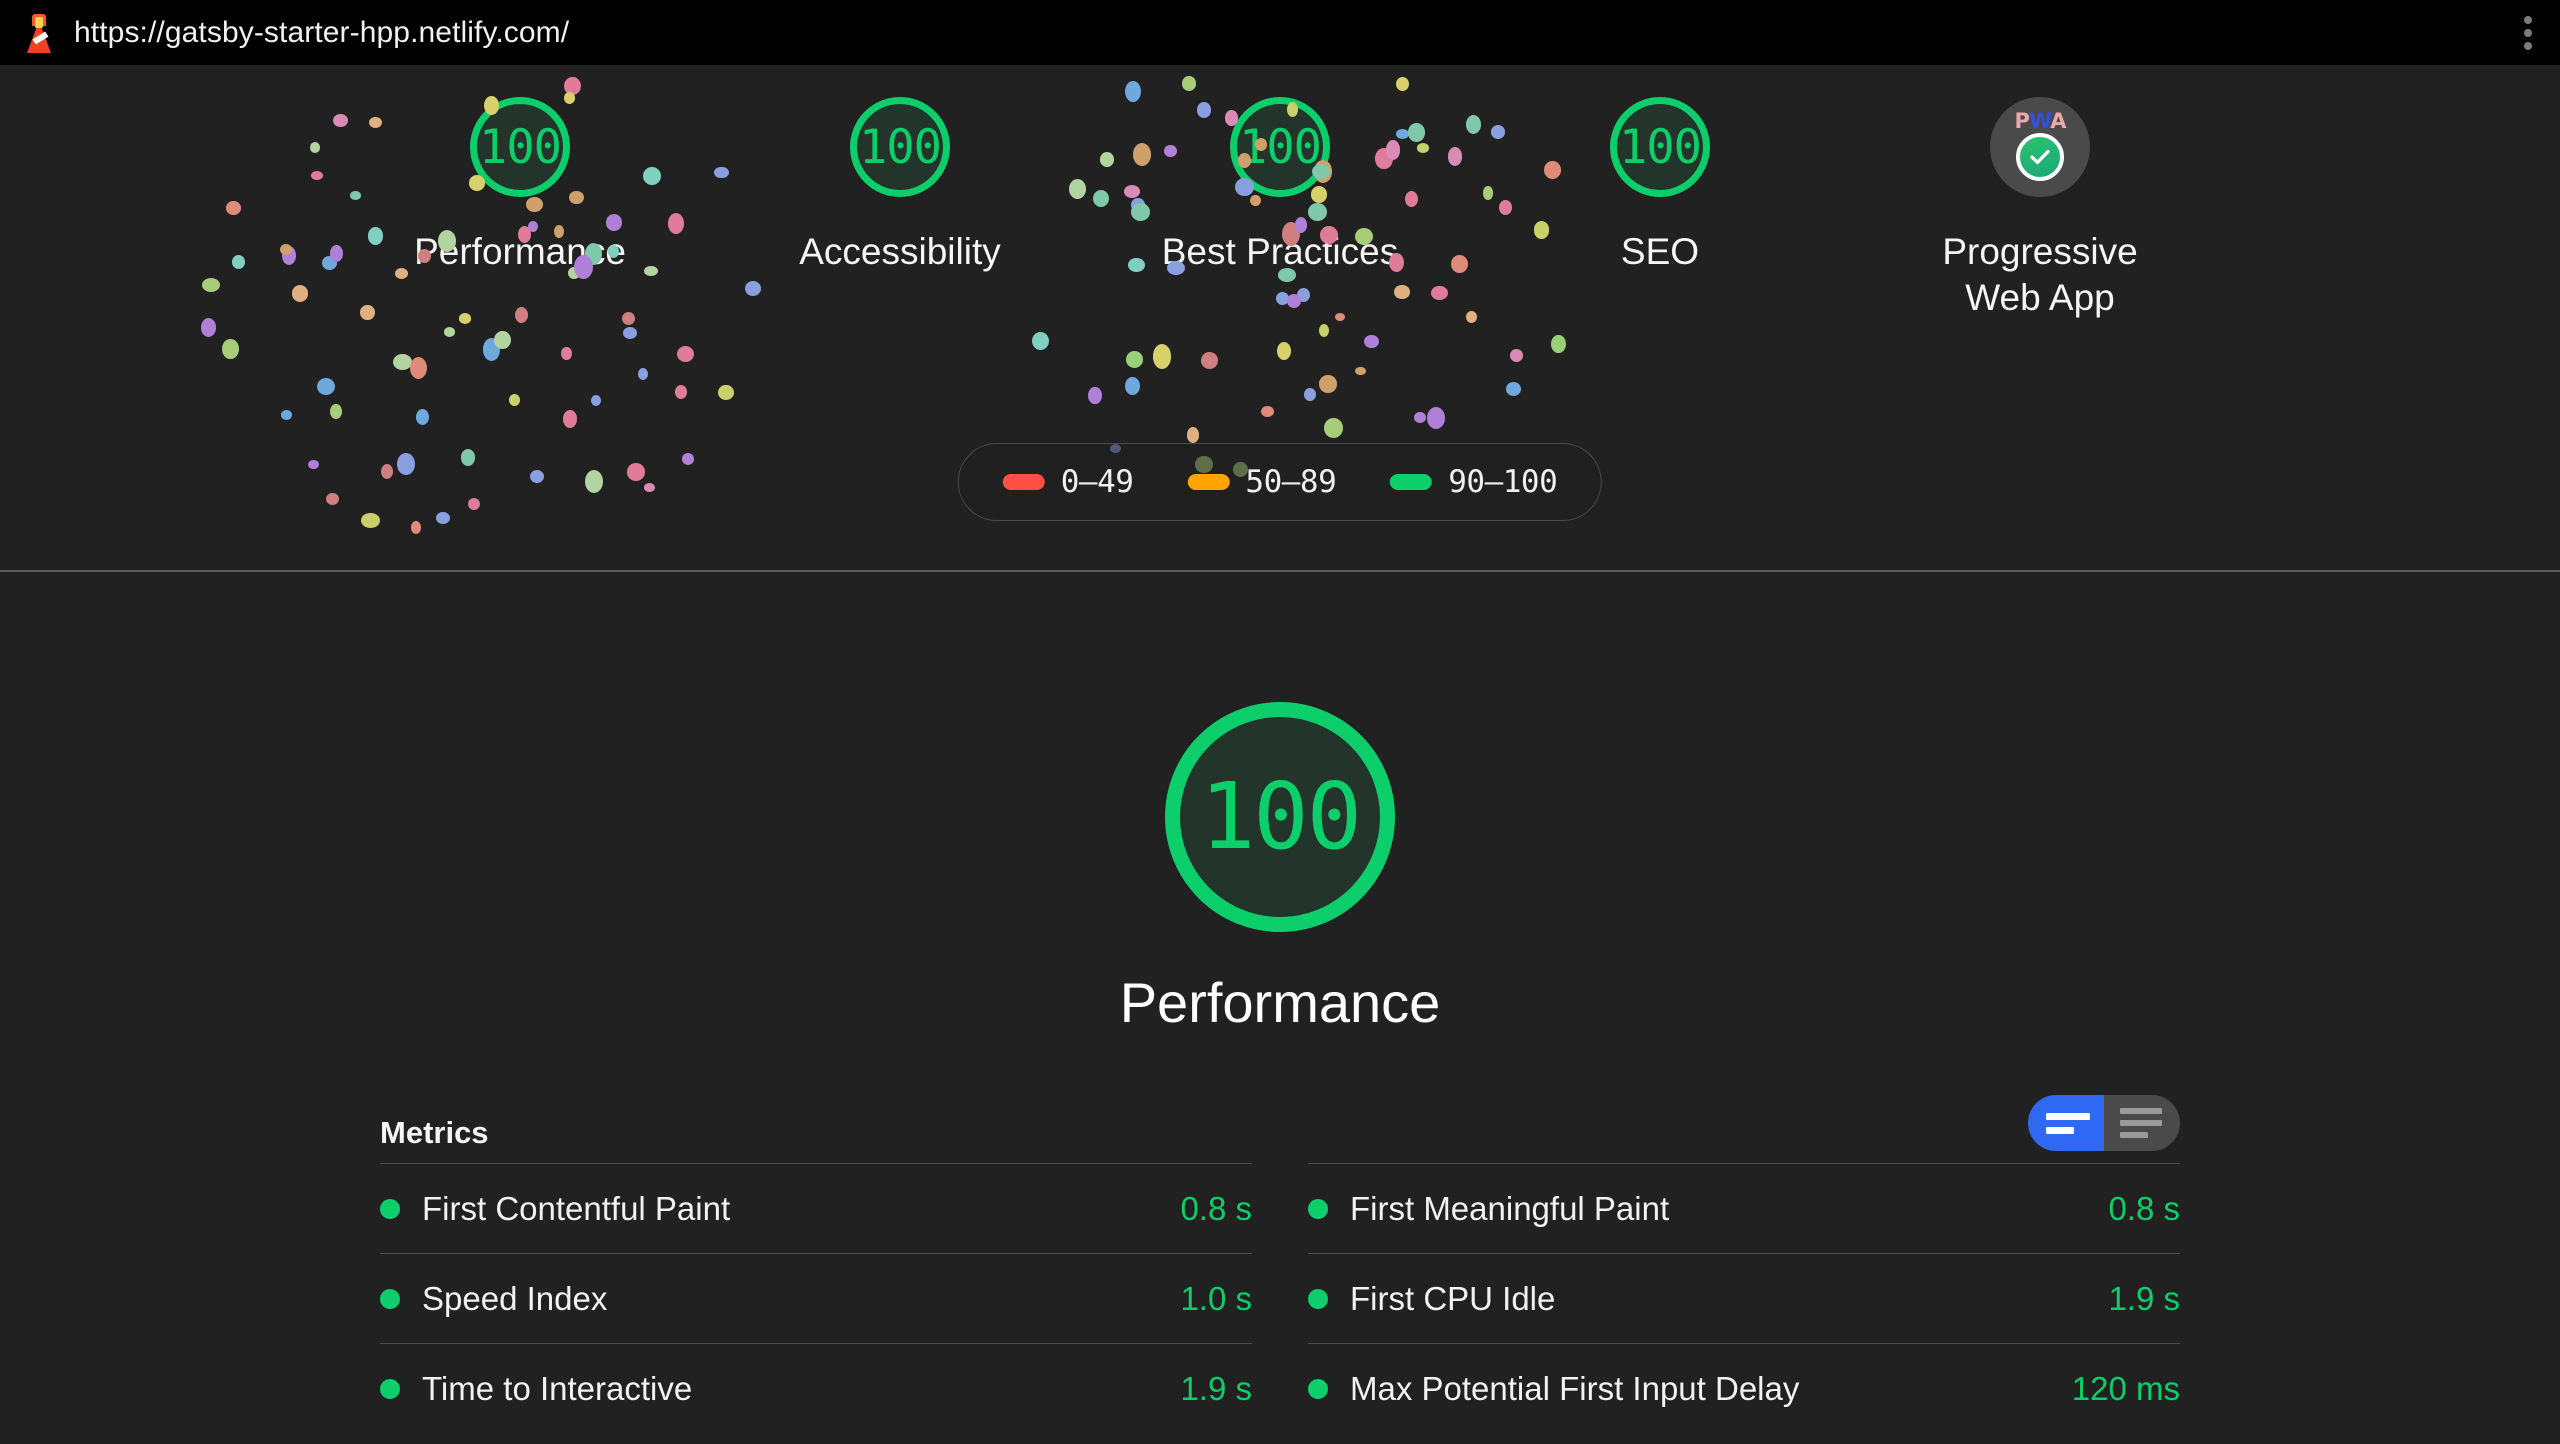 The width and height of the screenshot is (2560, 1444). Describe the element at coordinates (2040, 157) in the screenshot. I see `check-circle-icon` at that location.